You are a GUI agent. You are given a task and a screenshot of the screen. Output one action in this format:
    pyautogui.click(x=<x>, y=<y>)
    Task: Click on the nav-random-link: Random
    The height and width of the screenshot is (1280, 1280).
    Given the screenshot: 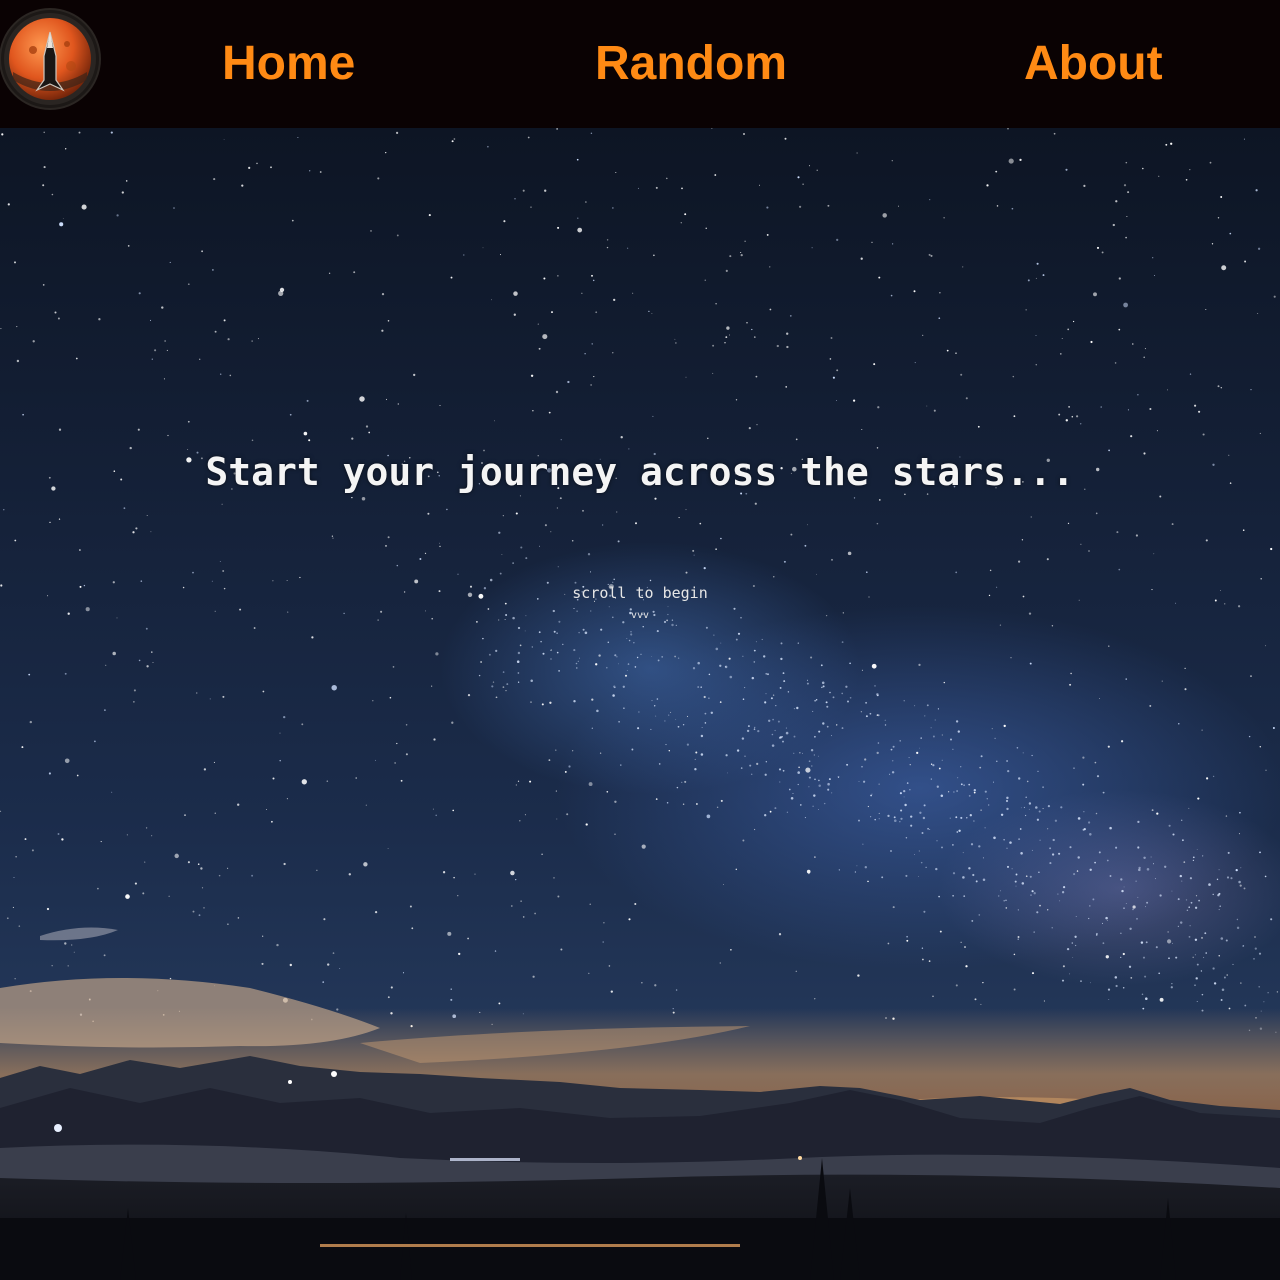 What is the action you would take?
    pyautogui.click(x=691, y=64)
    